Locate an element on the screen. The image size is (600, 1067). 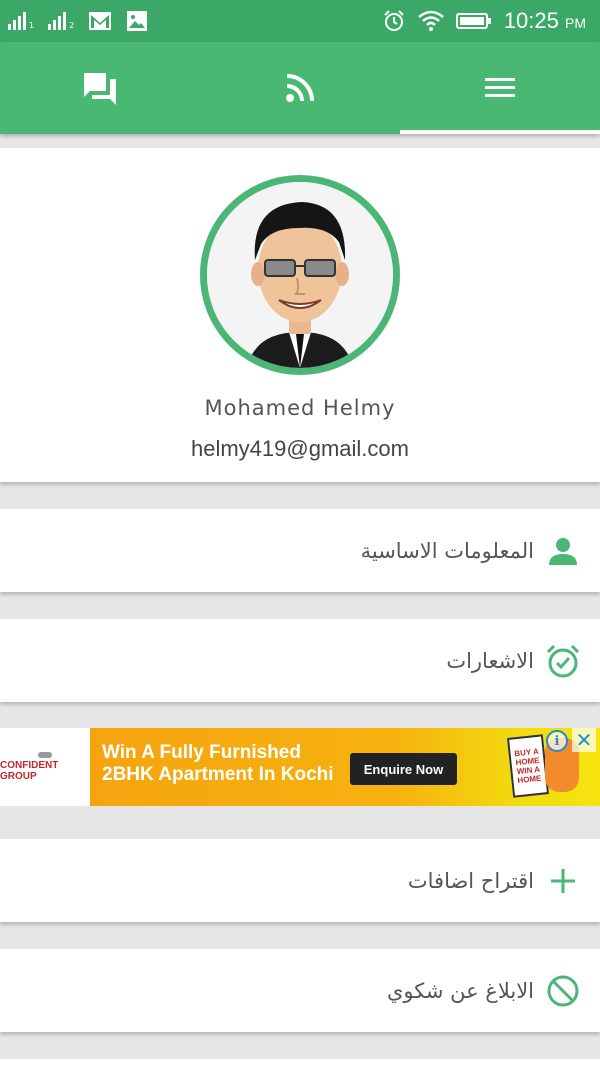
signal-icon: 2 is located at coordinates (61, 21).